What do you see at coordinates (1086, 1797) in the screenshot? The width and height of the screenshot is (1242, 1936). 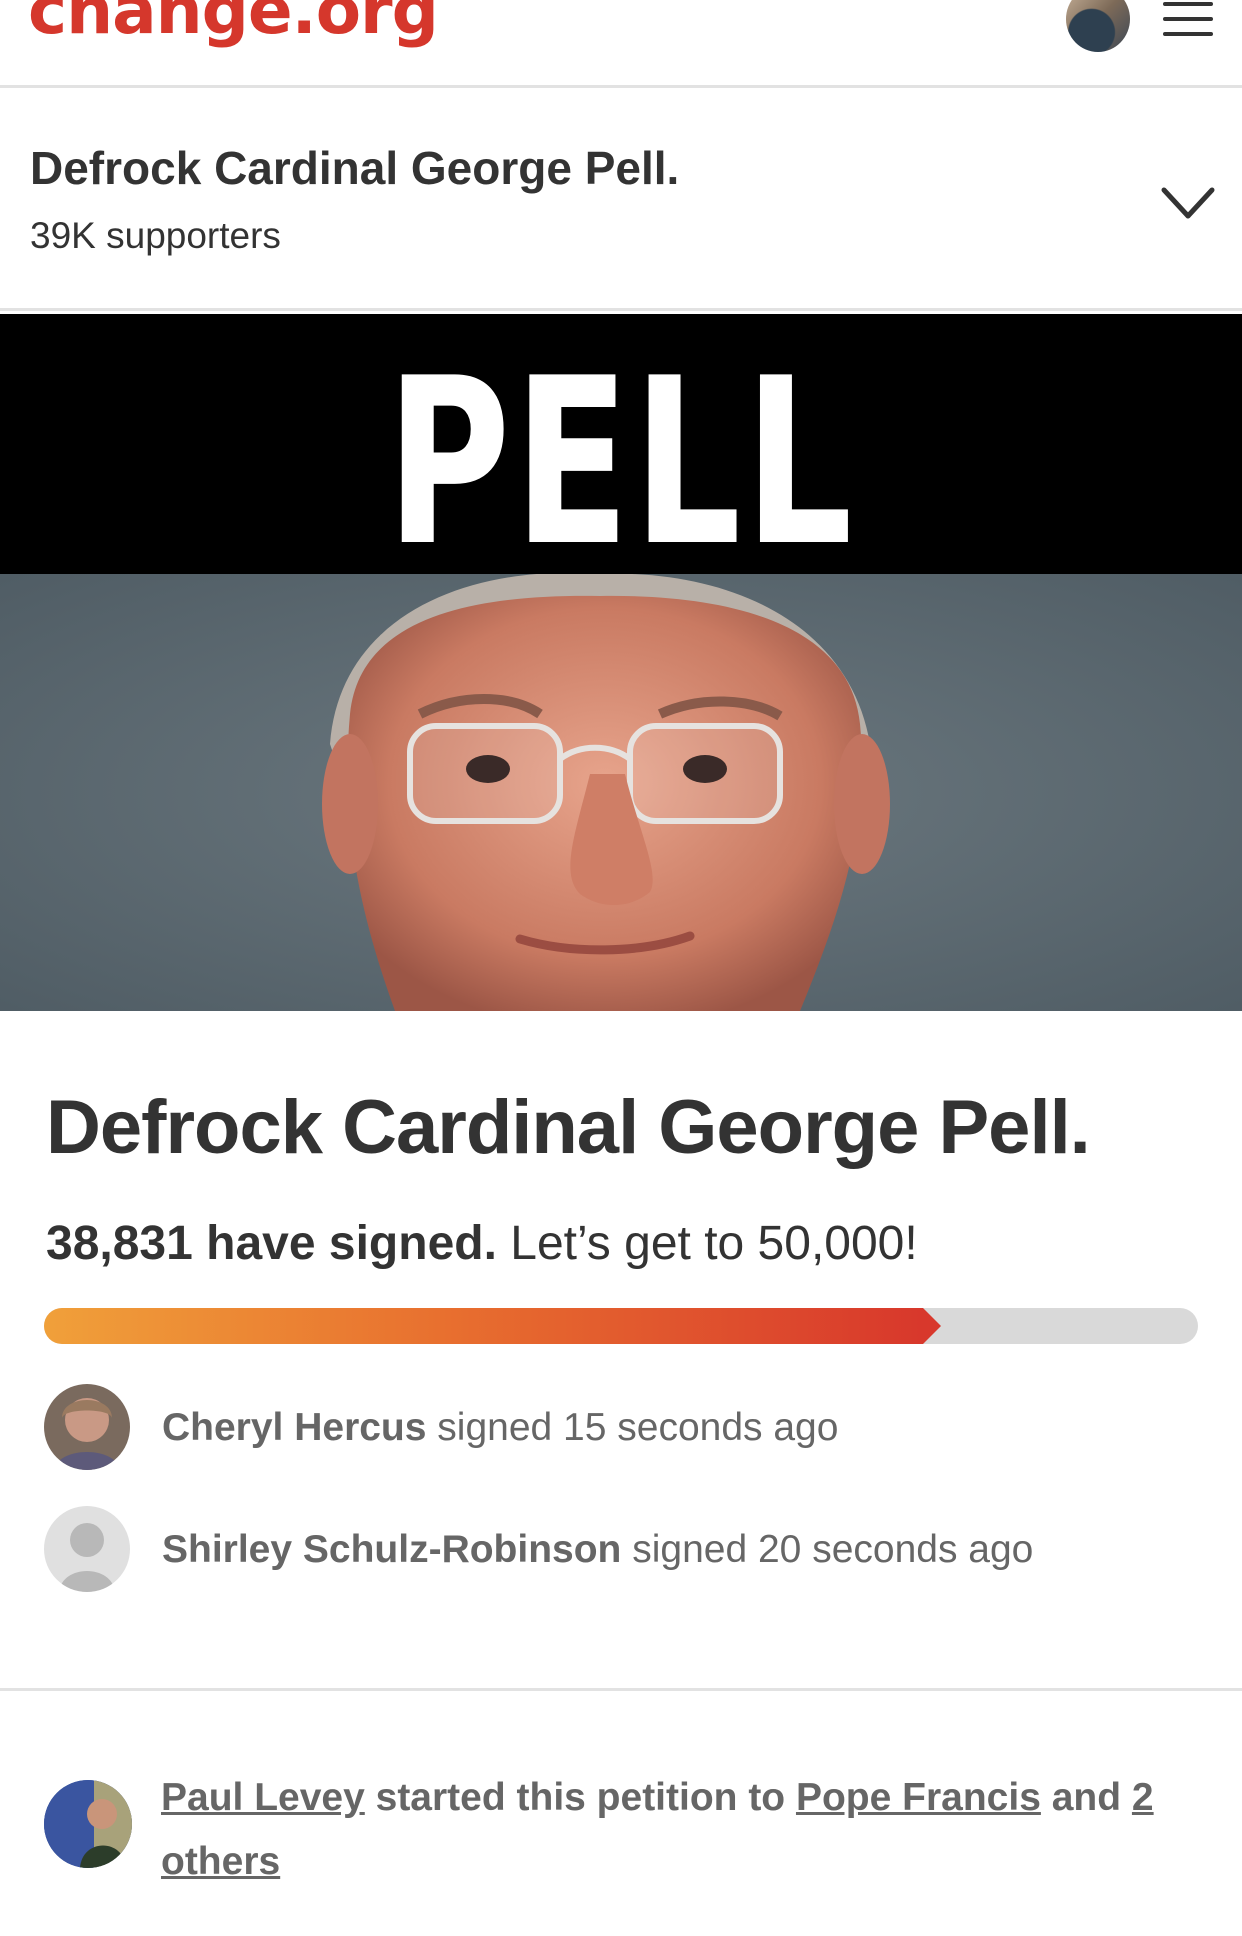 I see `and-text: and` at bounding box center [1086, 1797].